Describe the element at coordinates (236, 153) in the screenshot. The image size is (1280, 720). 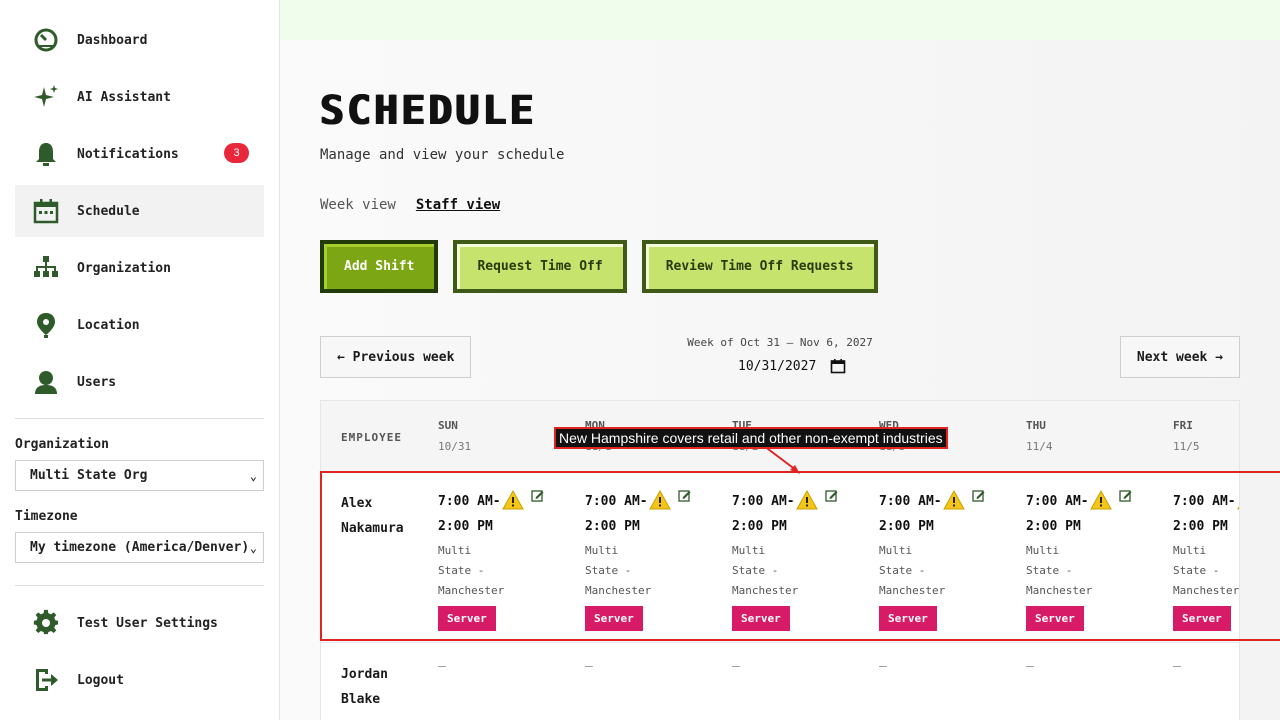
I see `notification-count-badge: 3` at that location.